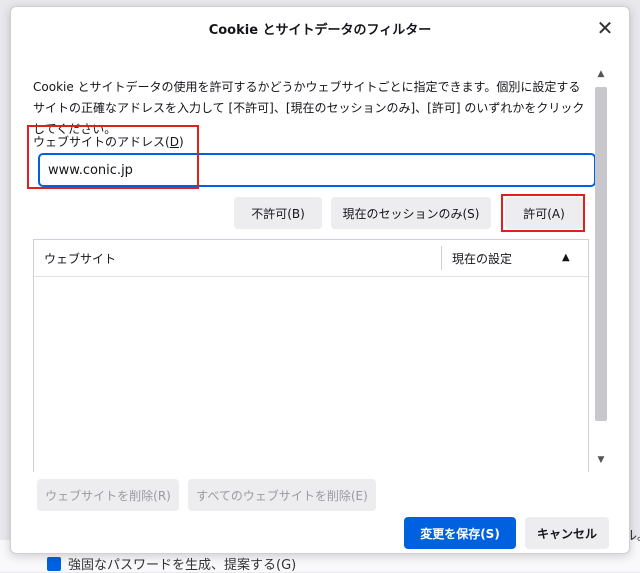  Describe the element at coordinates (108, 495) in the screenshot. I see `remove-website-button: ウェブサイトを削除(R)` at that location.